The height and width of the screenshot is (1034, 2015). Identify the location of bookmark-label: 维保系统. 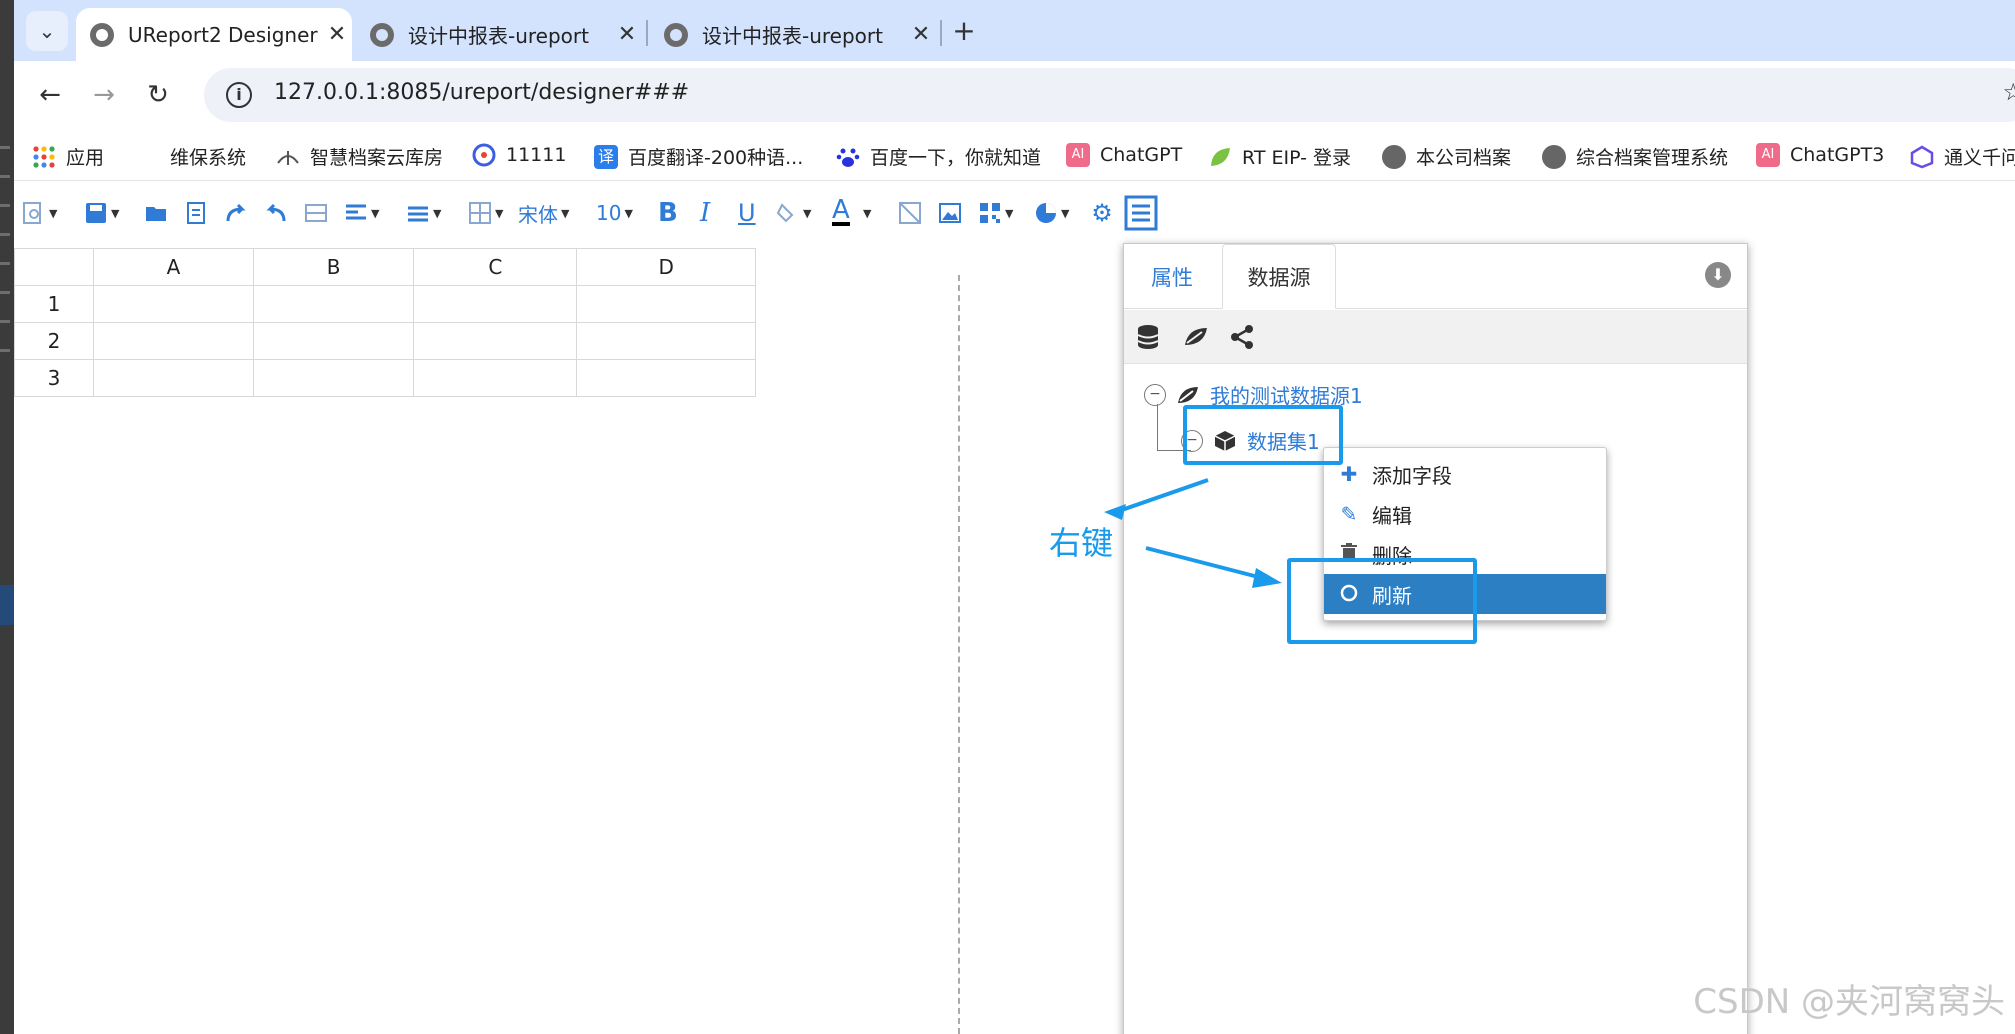
(208, 158).